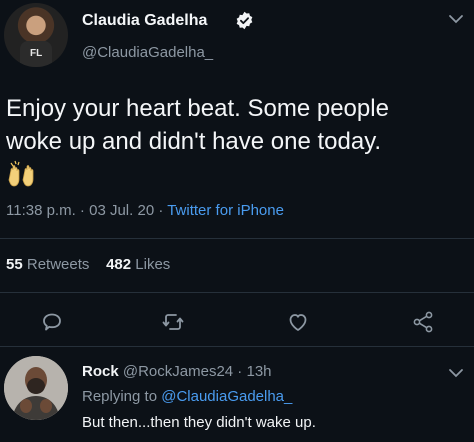 This screenshot has width=474, height=442. I want to click on reply-handle: @RockJames24, so click(178, 371).